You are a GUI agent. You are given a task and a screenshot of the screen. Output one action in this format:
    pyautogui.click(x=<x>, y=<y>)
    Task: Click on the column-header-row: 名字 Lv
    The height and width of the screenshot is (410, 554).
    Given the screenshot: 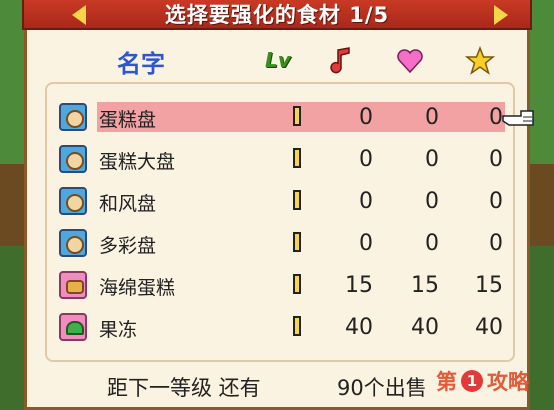 What is the action you would take?
    pyautogui.click(x=277, y=62)
    